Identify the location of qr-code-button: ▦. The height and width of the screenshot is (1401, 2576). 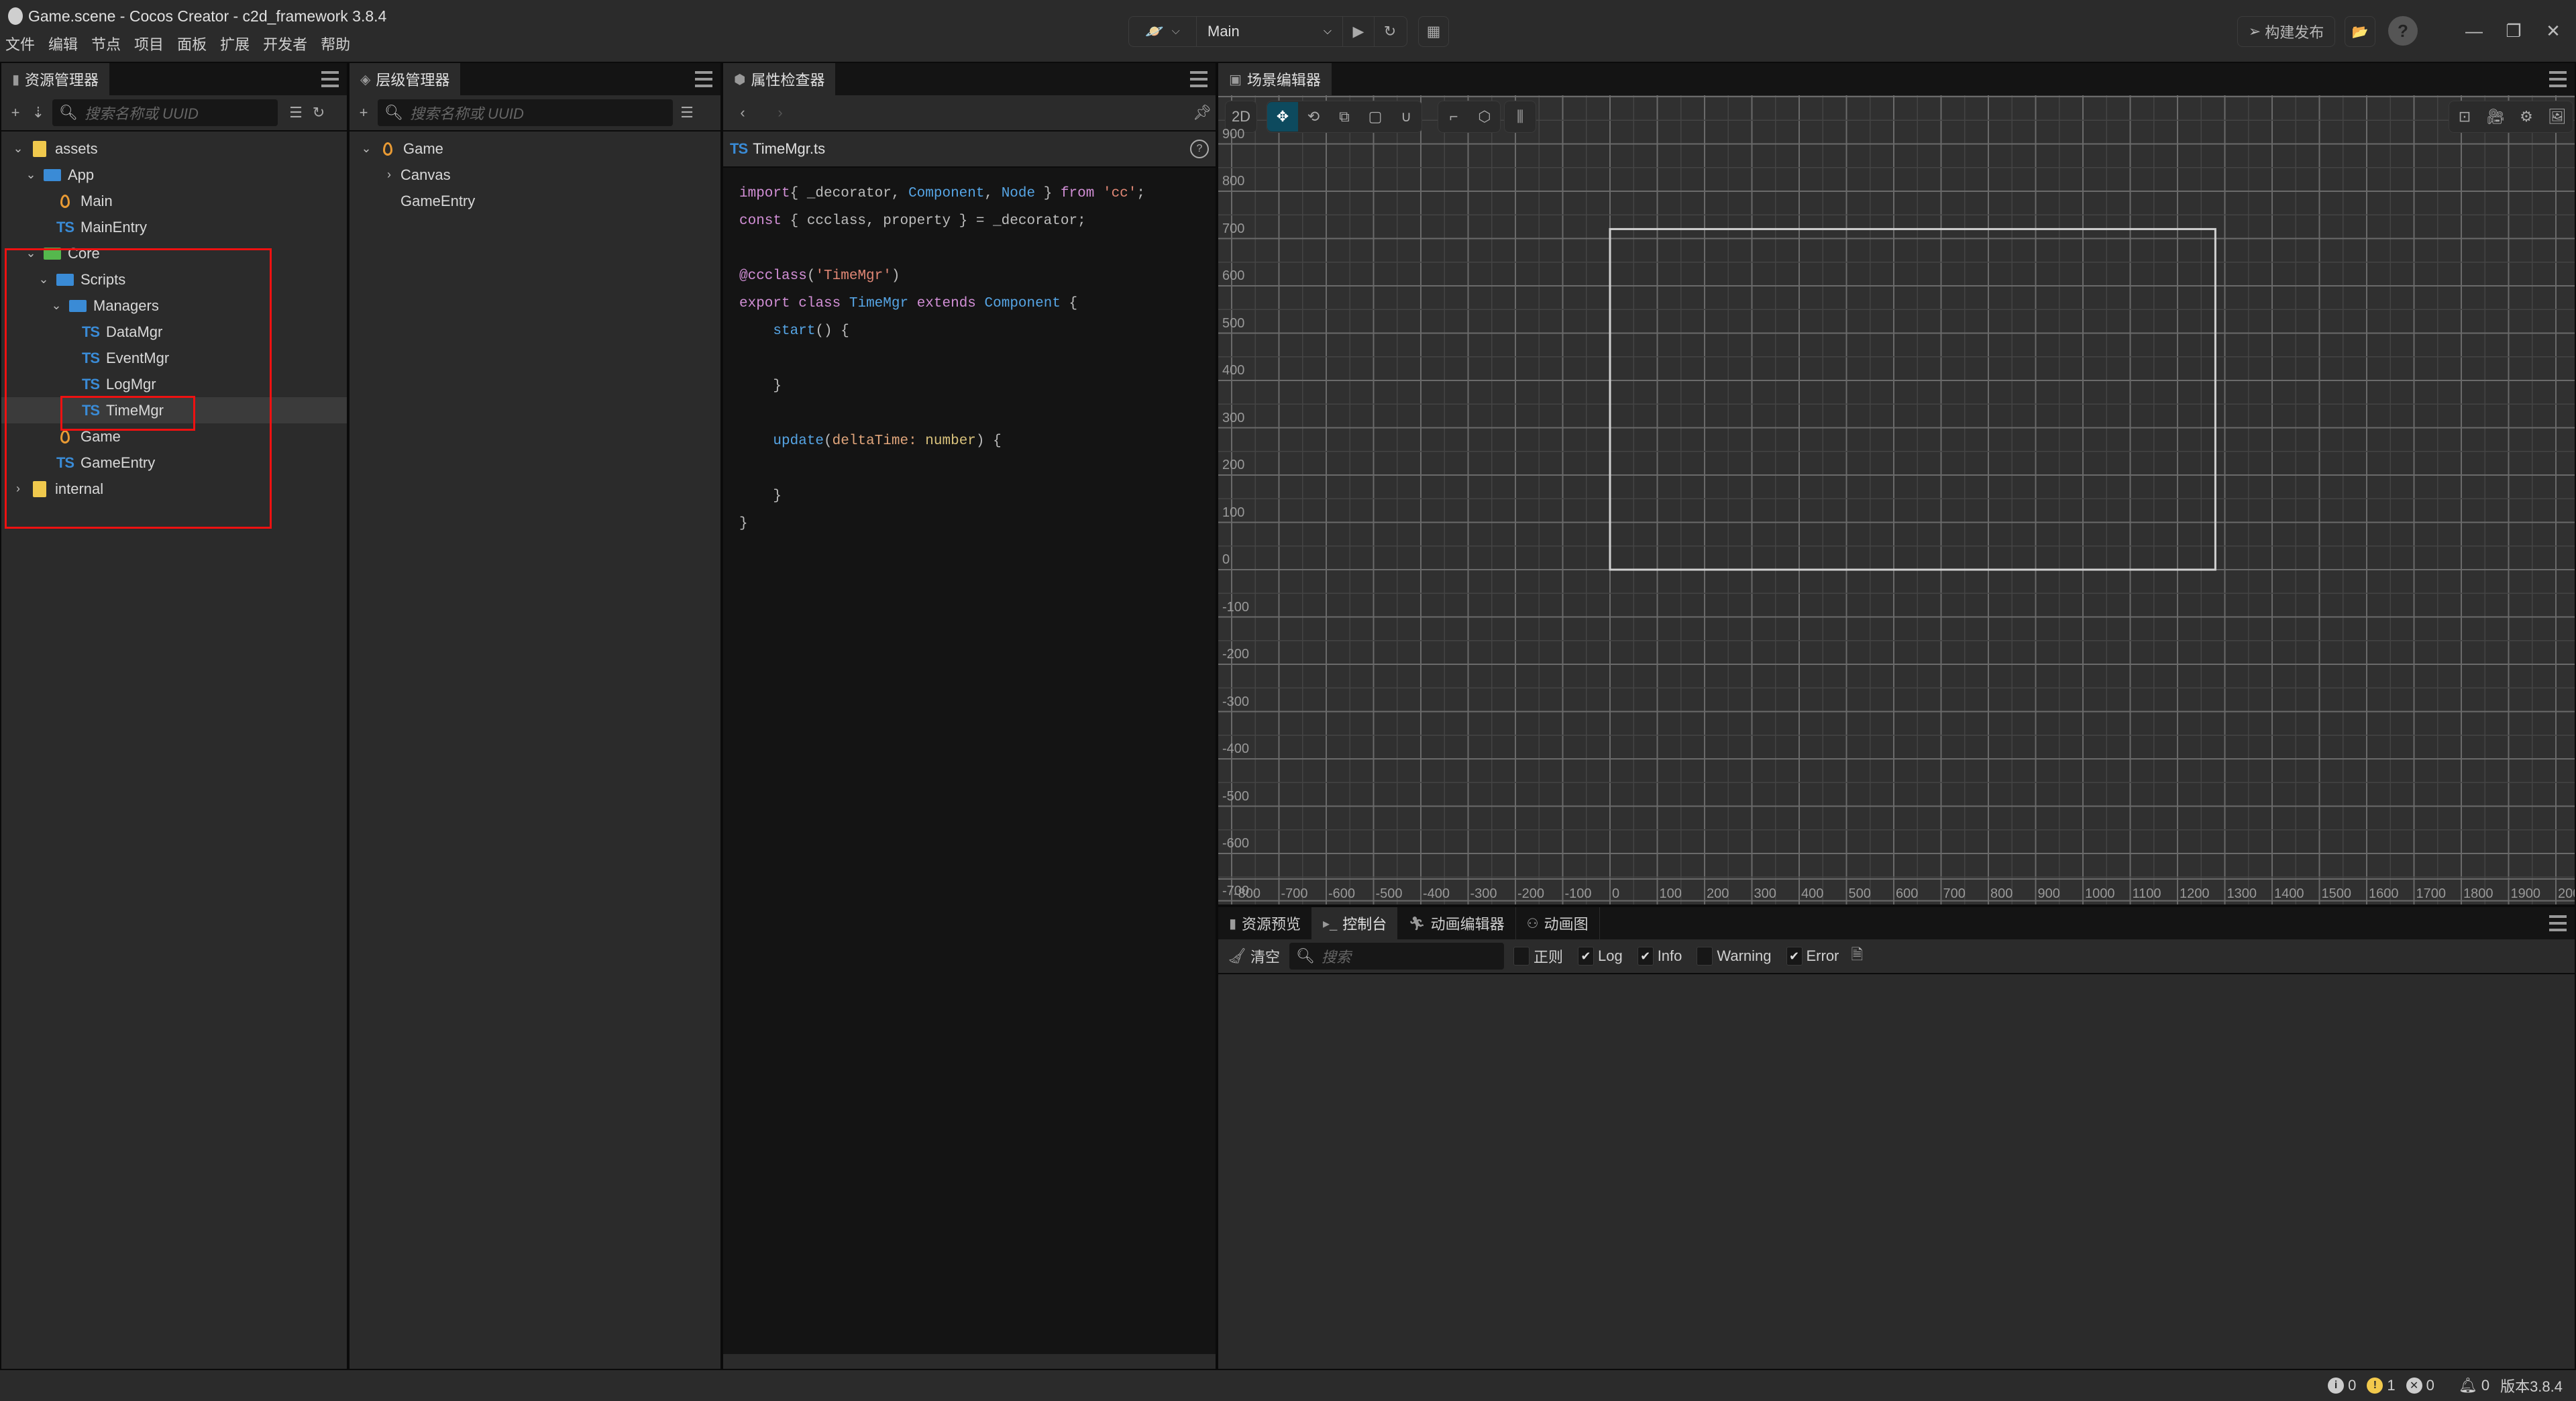
(1433, 32).